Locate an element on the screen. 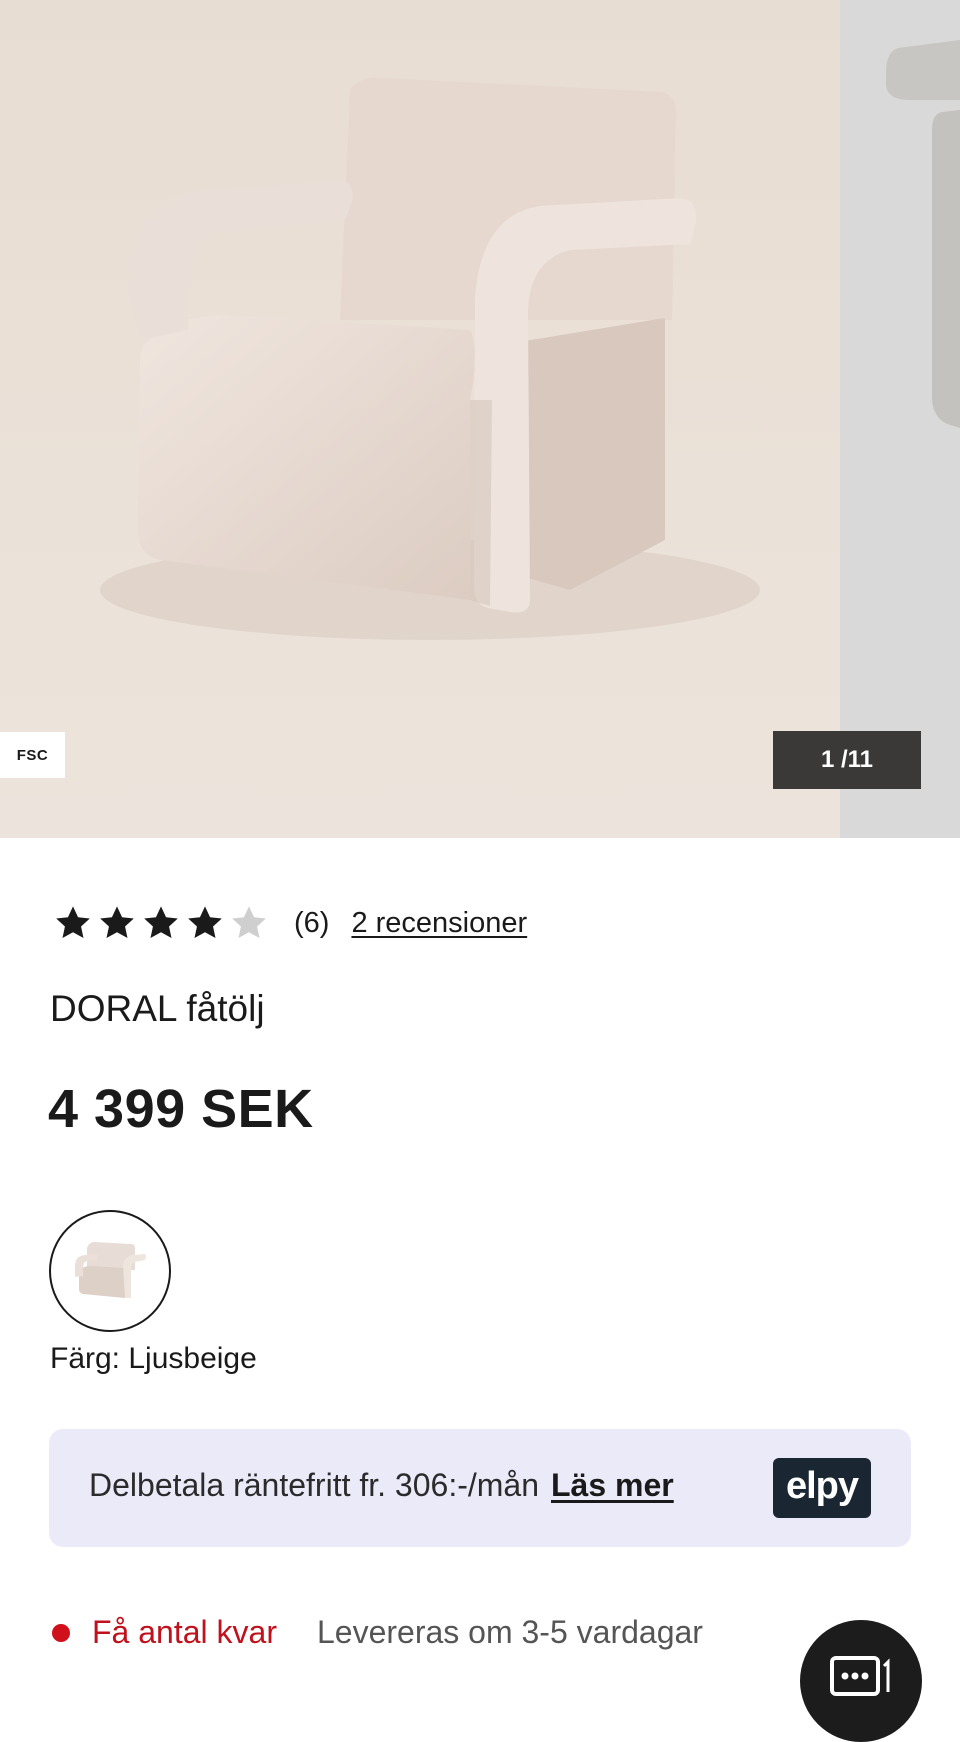  product-price: 4 399 SEK is located at coordinates (181, 1109).